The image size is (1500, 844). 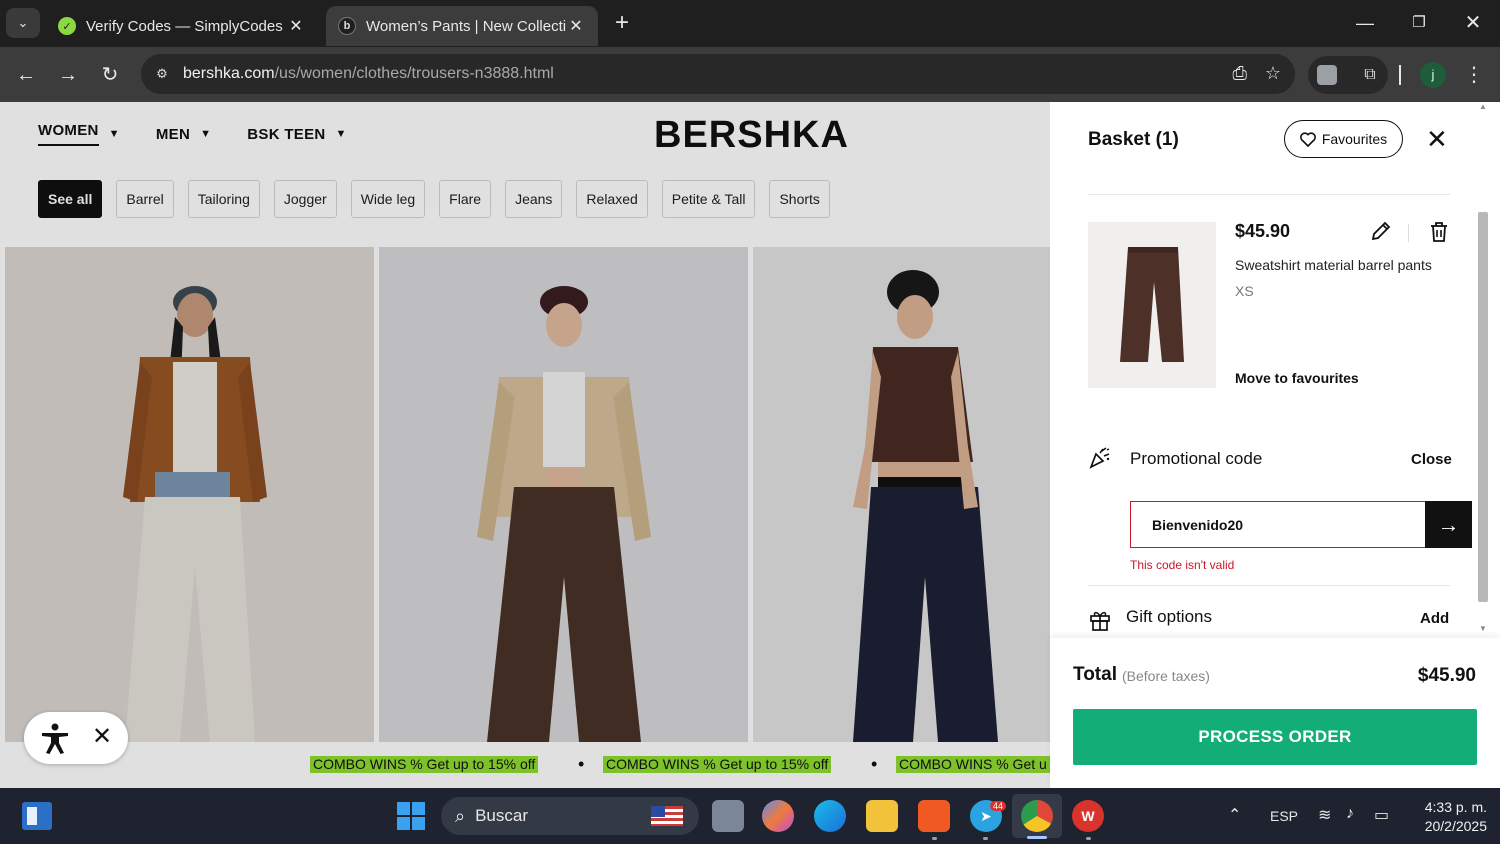 What do you see at coordinates (1433, 75) in the screenshot?
I see `profile-avatar: j` at bounding box center [1433, 75].